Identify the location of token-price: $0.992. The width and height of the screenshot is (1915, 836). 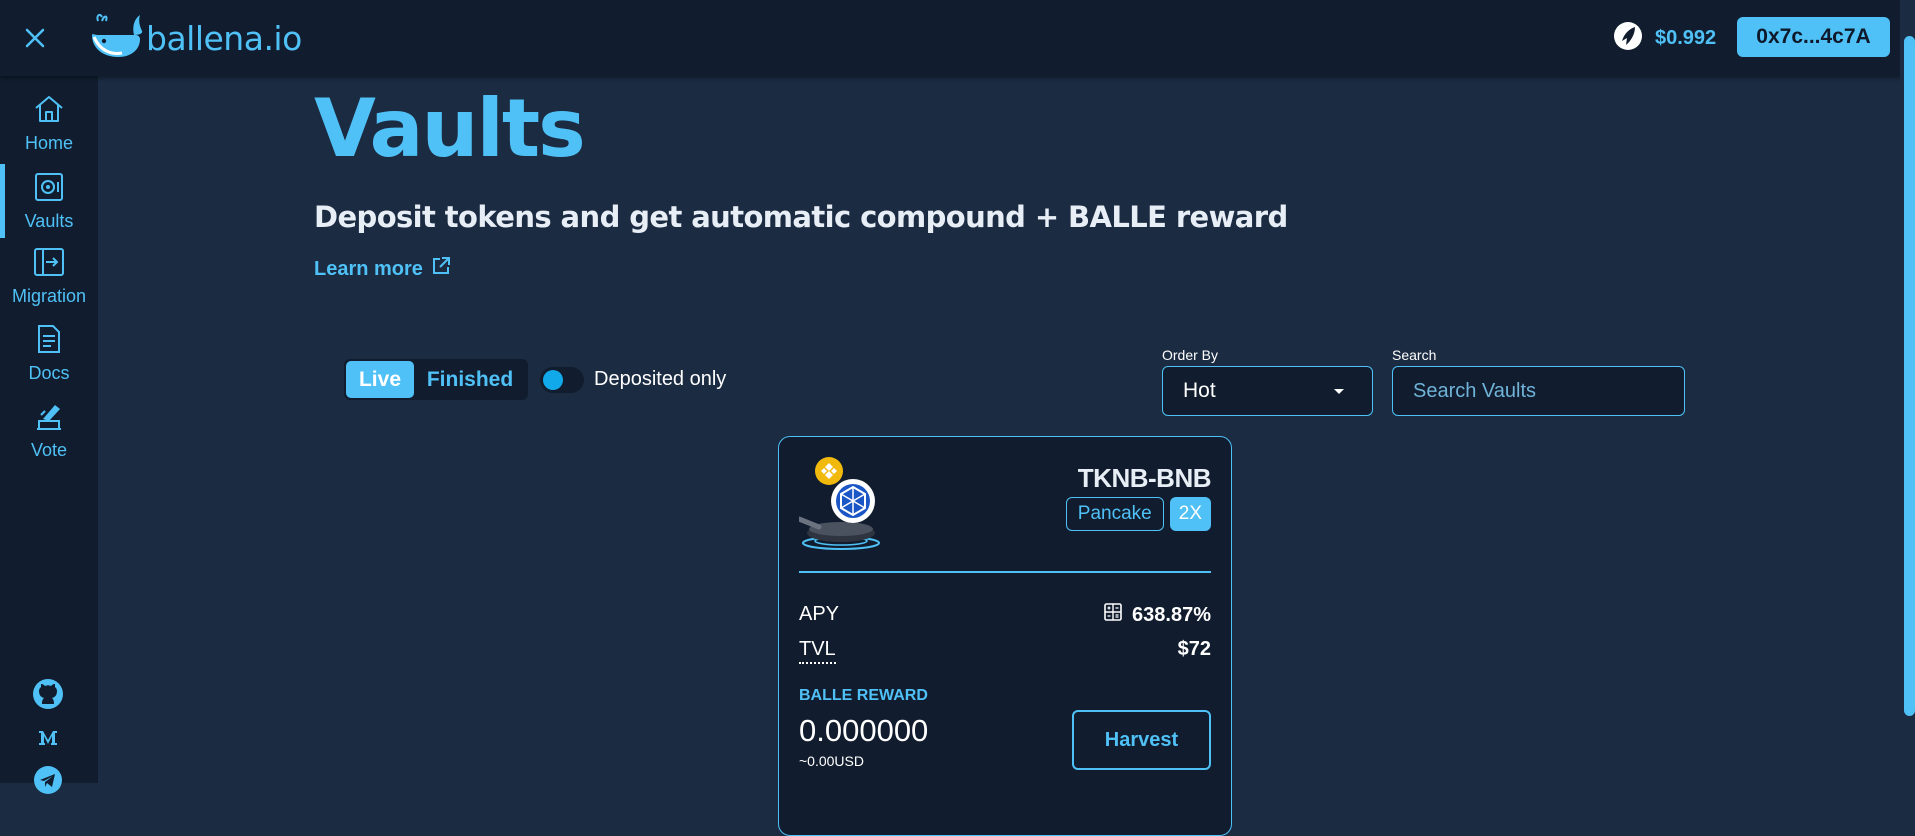
(1664, 38).